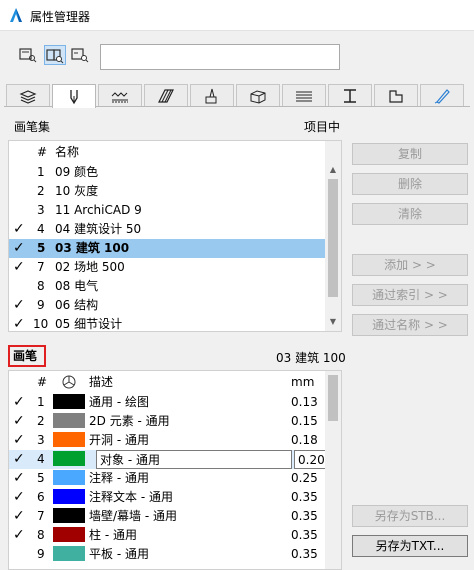 The height and width of the screenshot is (570, 474). I want to click on penset-row: ✓ 5 03 建筑 100, so click(168, 248).